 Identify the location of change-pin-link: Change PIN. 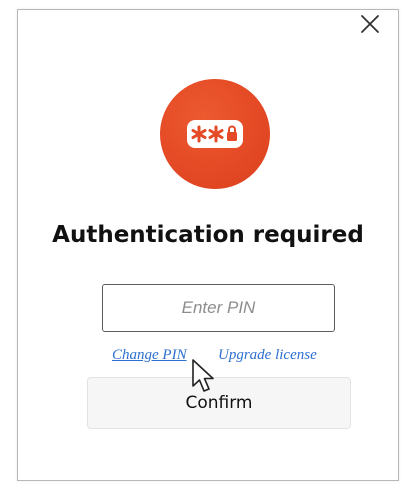
(149, 355).